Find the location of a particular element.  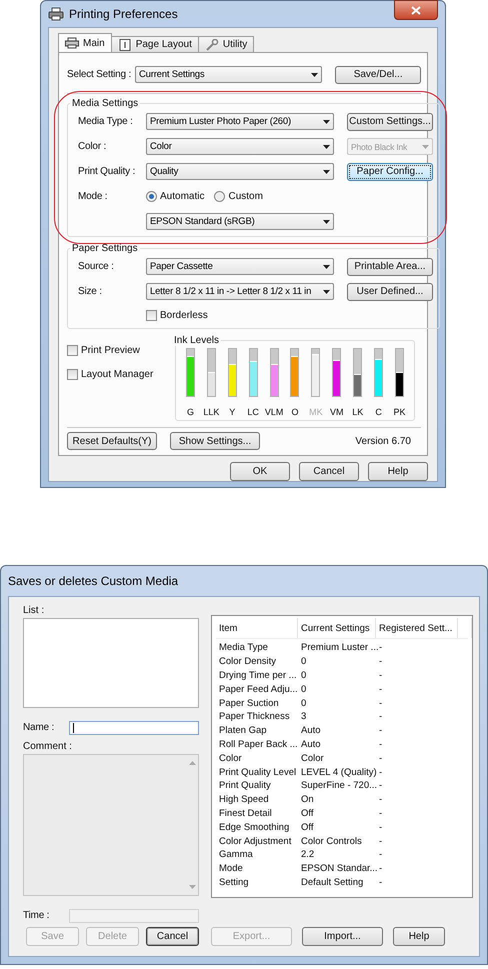

field-label: Print Quality : is located at coordinates (107, 171).